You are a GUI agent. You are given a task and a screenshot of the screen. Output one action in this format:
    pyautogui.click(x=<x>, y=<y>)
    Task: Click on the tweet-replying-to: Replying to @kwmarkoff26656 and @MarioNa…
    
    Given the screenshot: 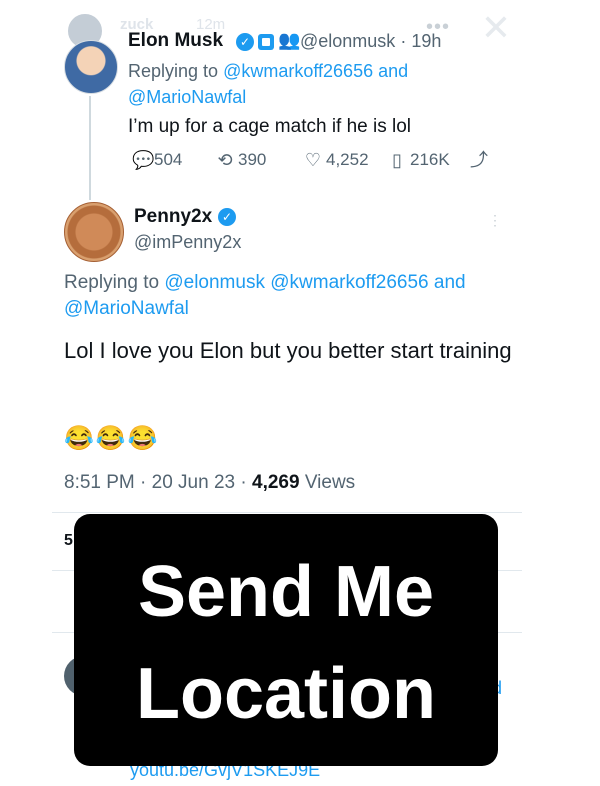 What is the action you would take?
    pyautogui.click(x=268, y=84)
    